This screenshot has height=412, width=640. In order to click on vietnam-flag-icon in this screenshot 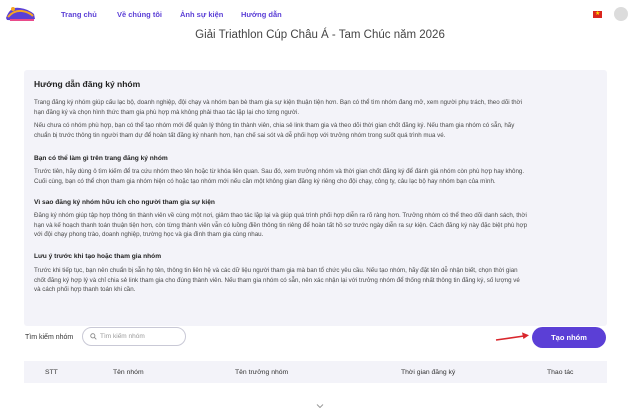, I will do `click(597, 14)`.